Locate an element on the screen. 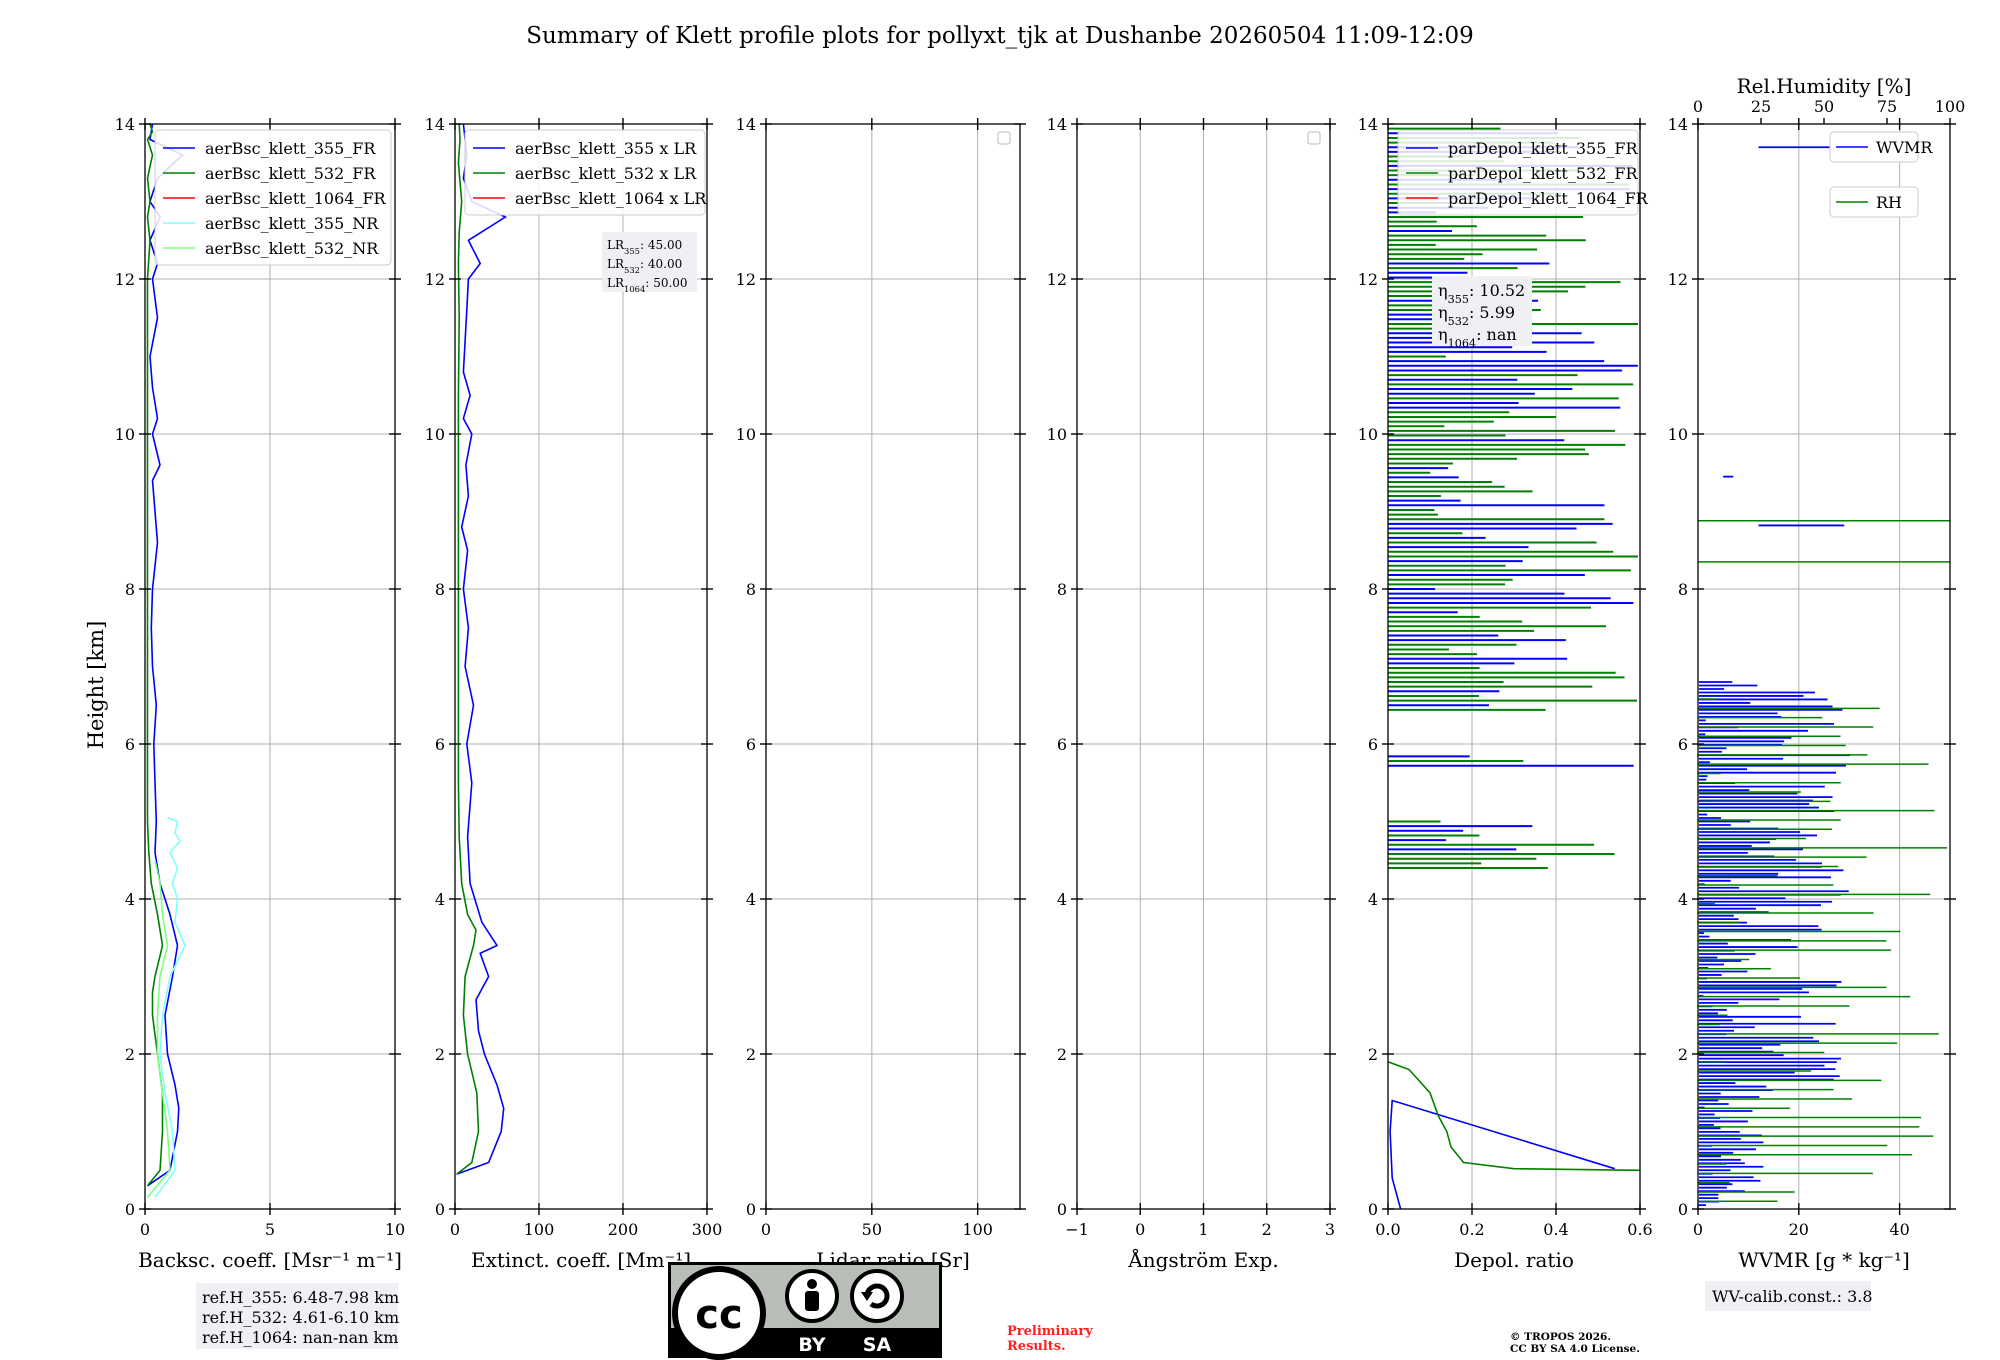  top-x-tick-label: 100 is located at coordinates (1950, 106).